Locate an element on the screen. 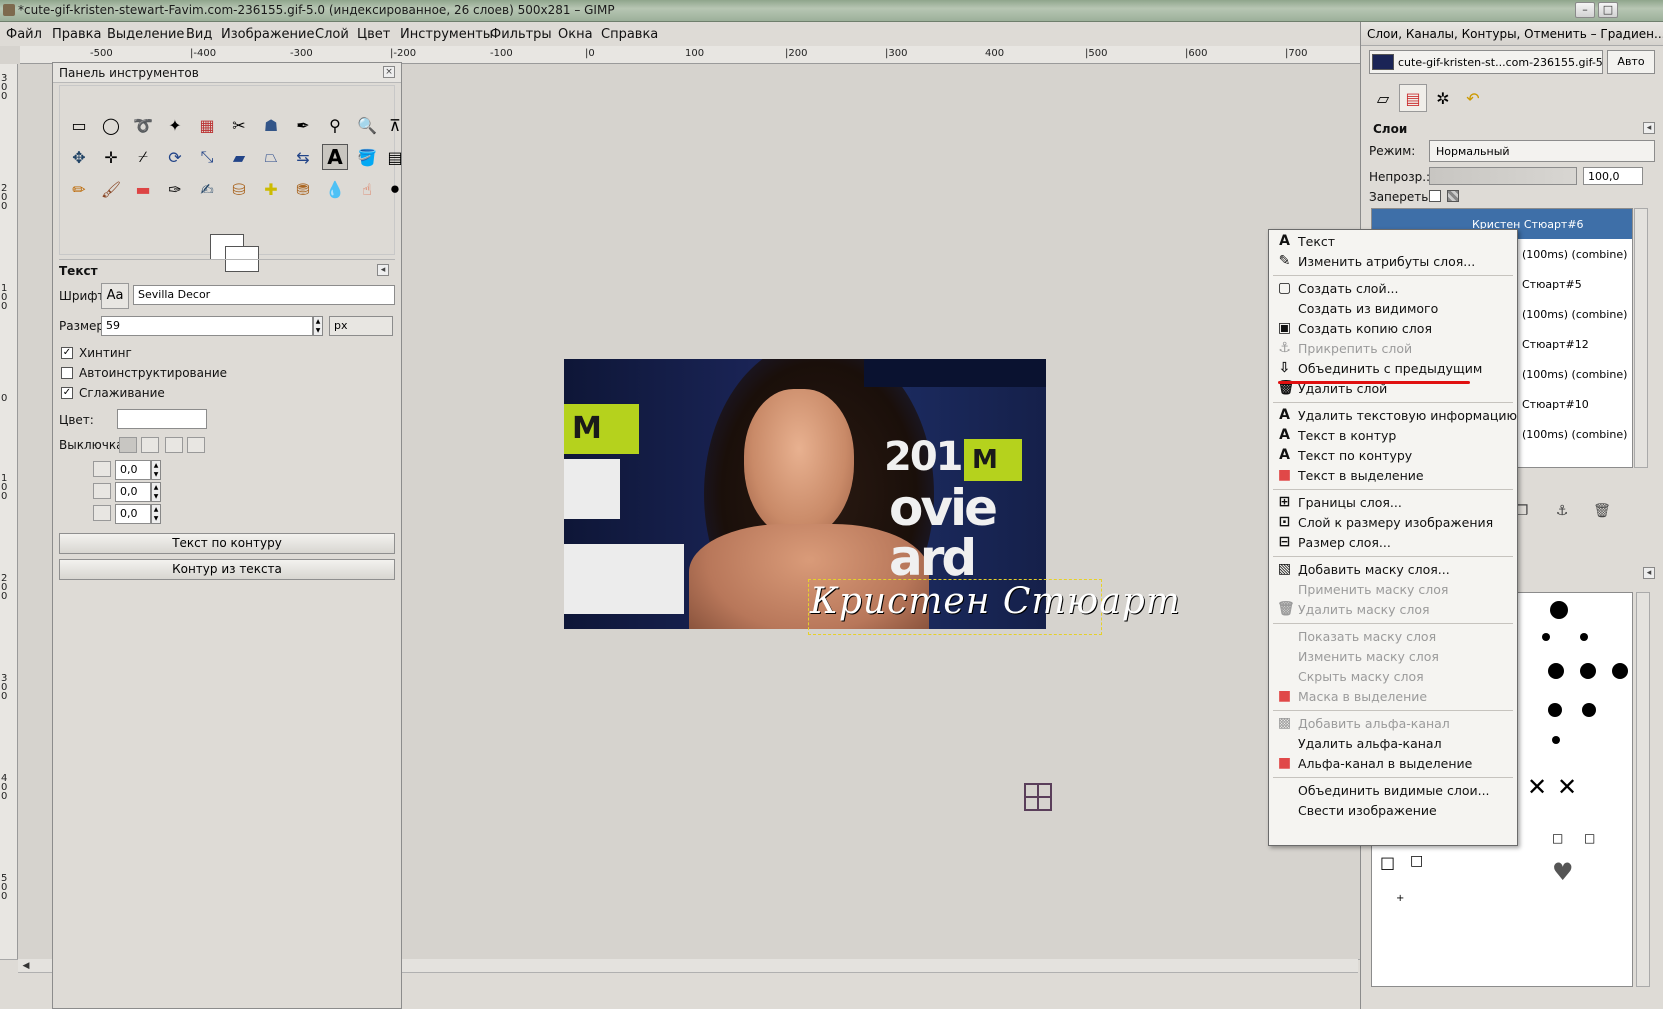 Image resolution: width=1663 pixels, height=1009 pixels. channels-tab-icon: ▤ is located at coordinates (1413, 98).